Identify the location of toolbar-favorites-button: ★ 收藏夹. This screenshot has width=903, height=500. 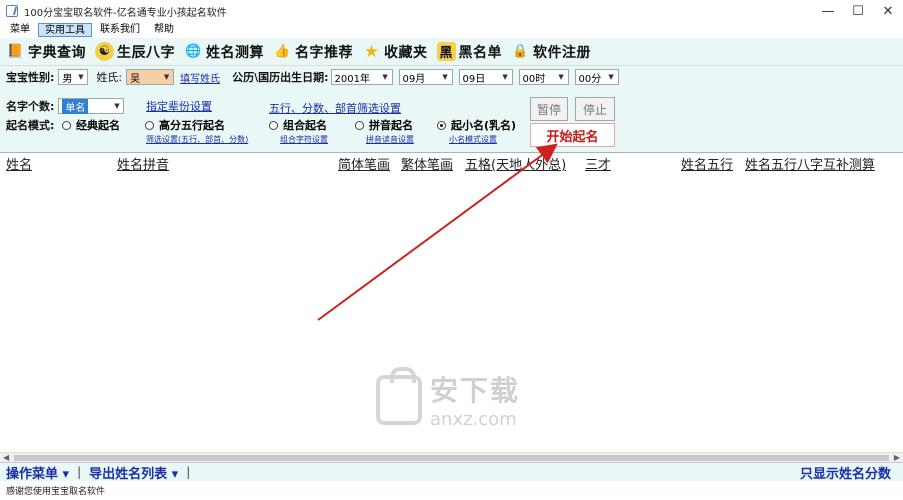
(395, 52).